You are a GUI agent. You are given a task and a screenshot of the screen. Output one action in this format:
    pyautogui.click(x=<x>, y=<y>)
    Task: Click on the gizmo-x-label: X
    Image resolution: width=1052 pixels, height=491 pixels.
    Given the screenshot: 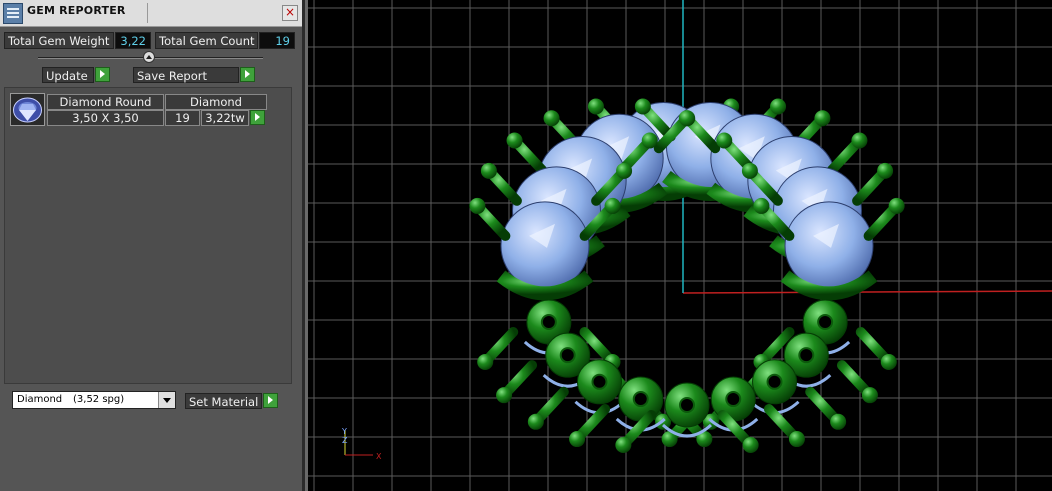 What is the action you would take?
    pyautogui.click(x=379, y=456)
    